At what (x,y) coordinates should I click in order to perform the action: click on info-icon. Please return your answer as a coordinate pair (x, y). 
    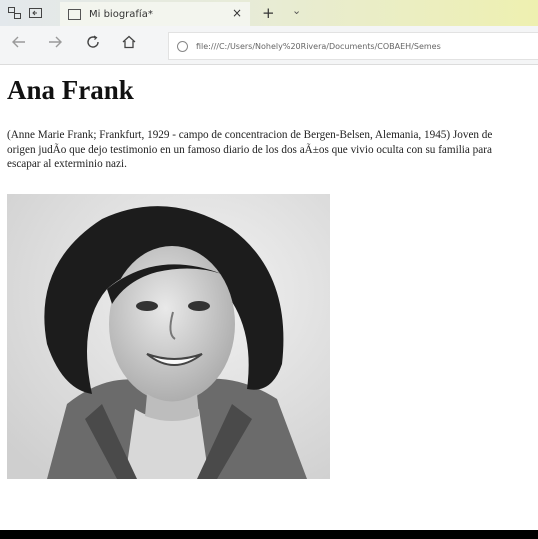
    Looking at the image, I should click on (182, 46).